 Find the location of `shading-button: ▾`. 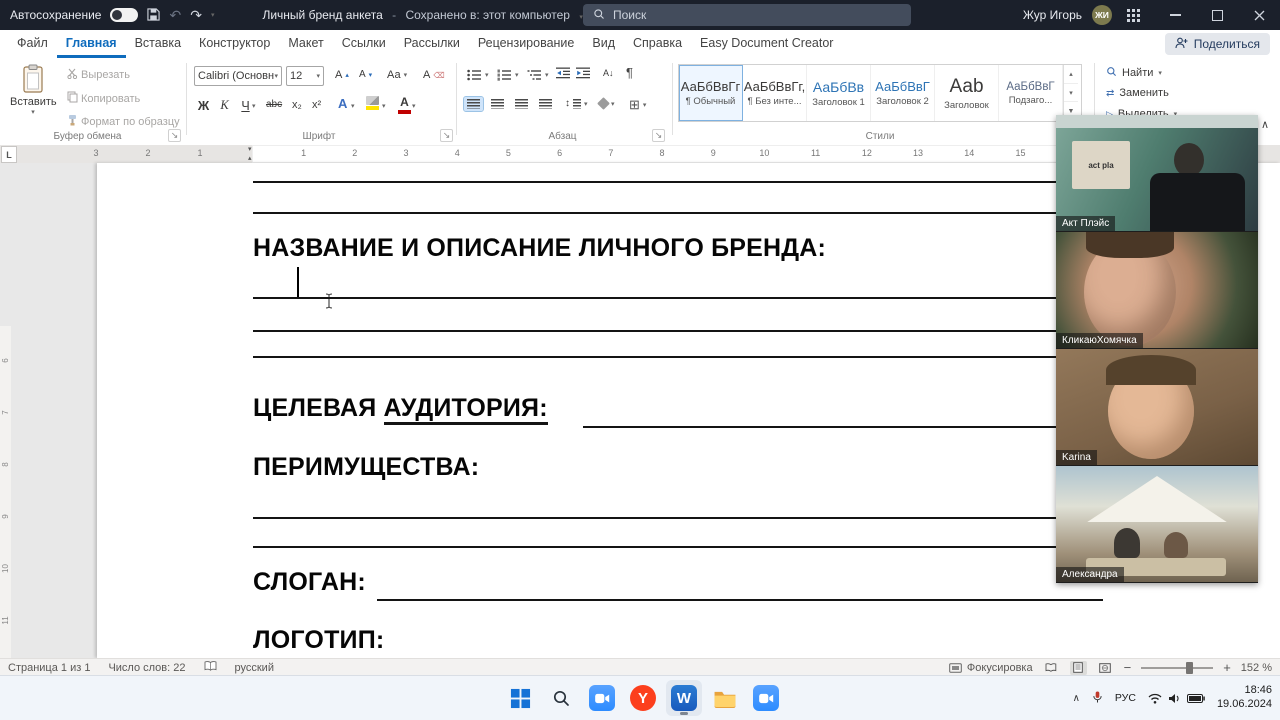

shading-button: ▾ is located at coordinates (607, 103).